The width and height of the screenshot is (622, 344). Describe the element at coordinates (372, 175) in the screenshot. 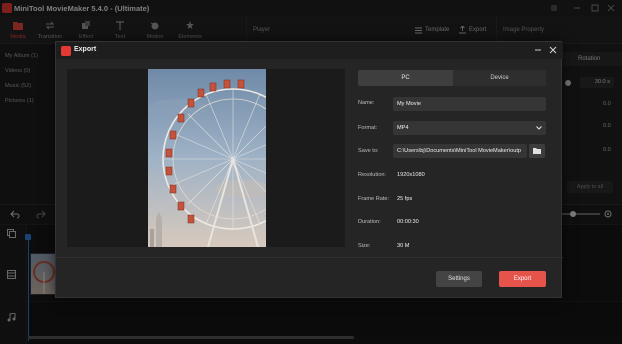

I see `resolution-label: Resolution:` at that location.